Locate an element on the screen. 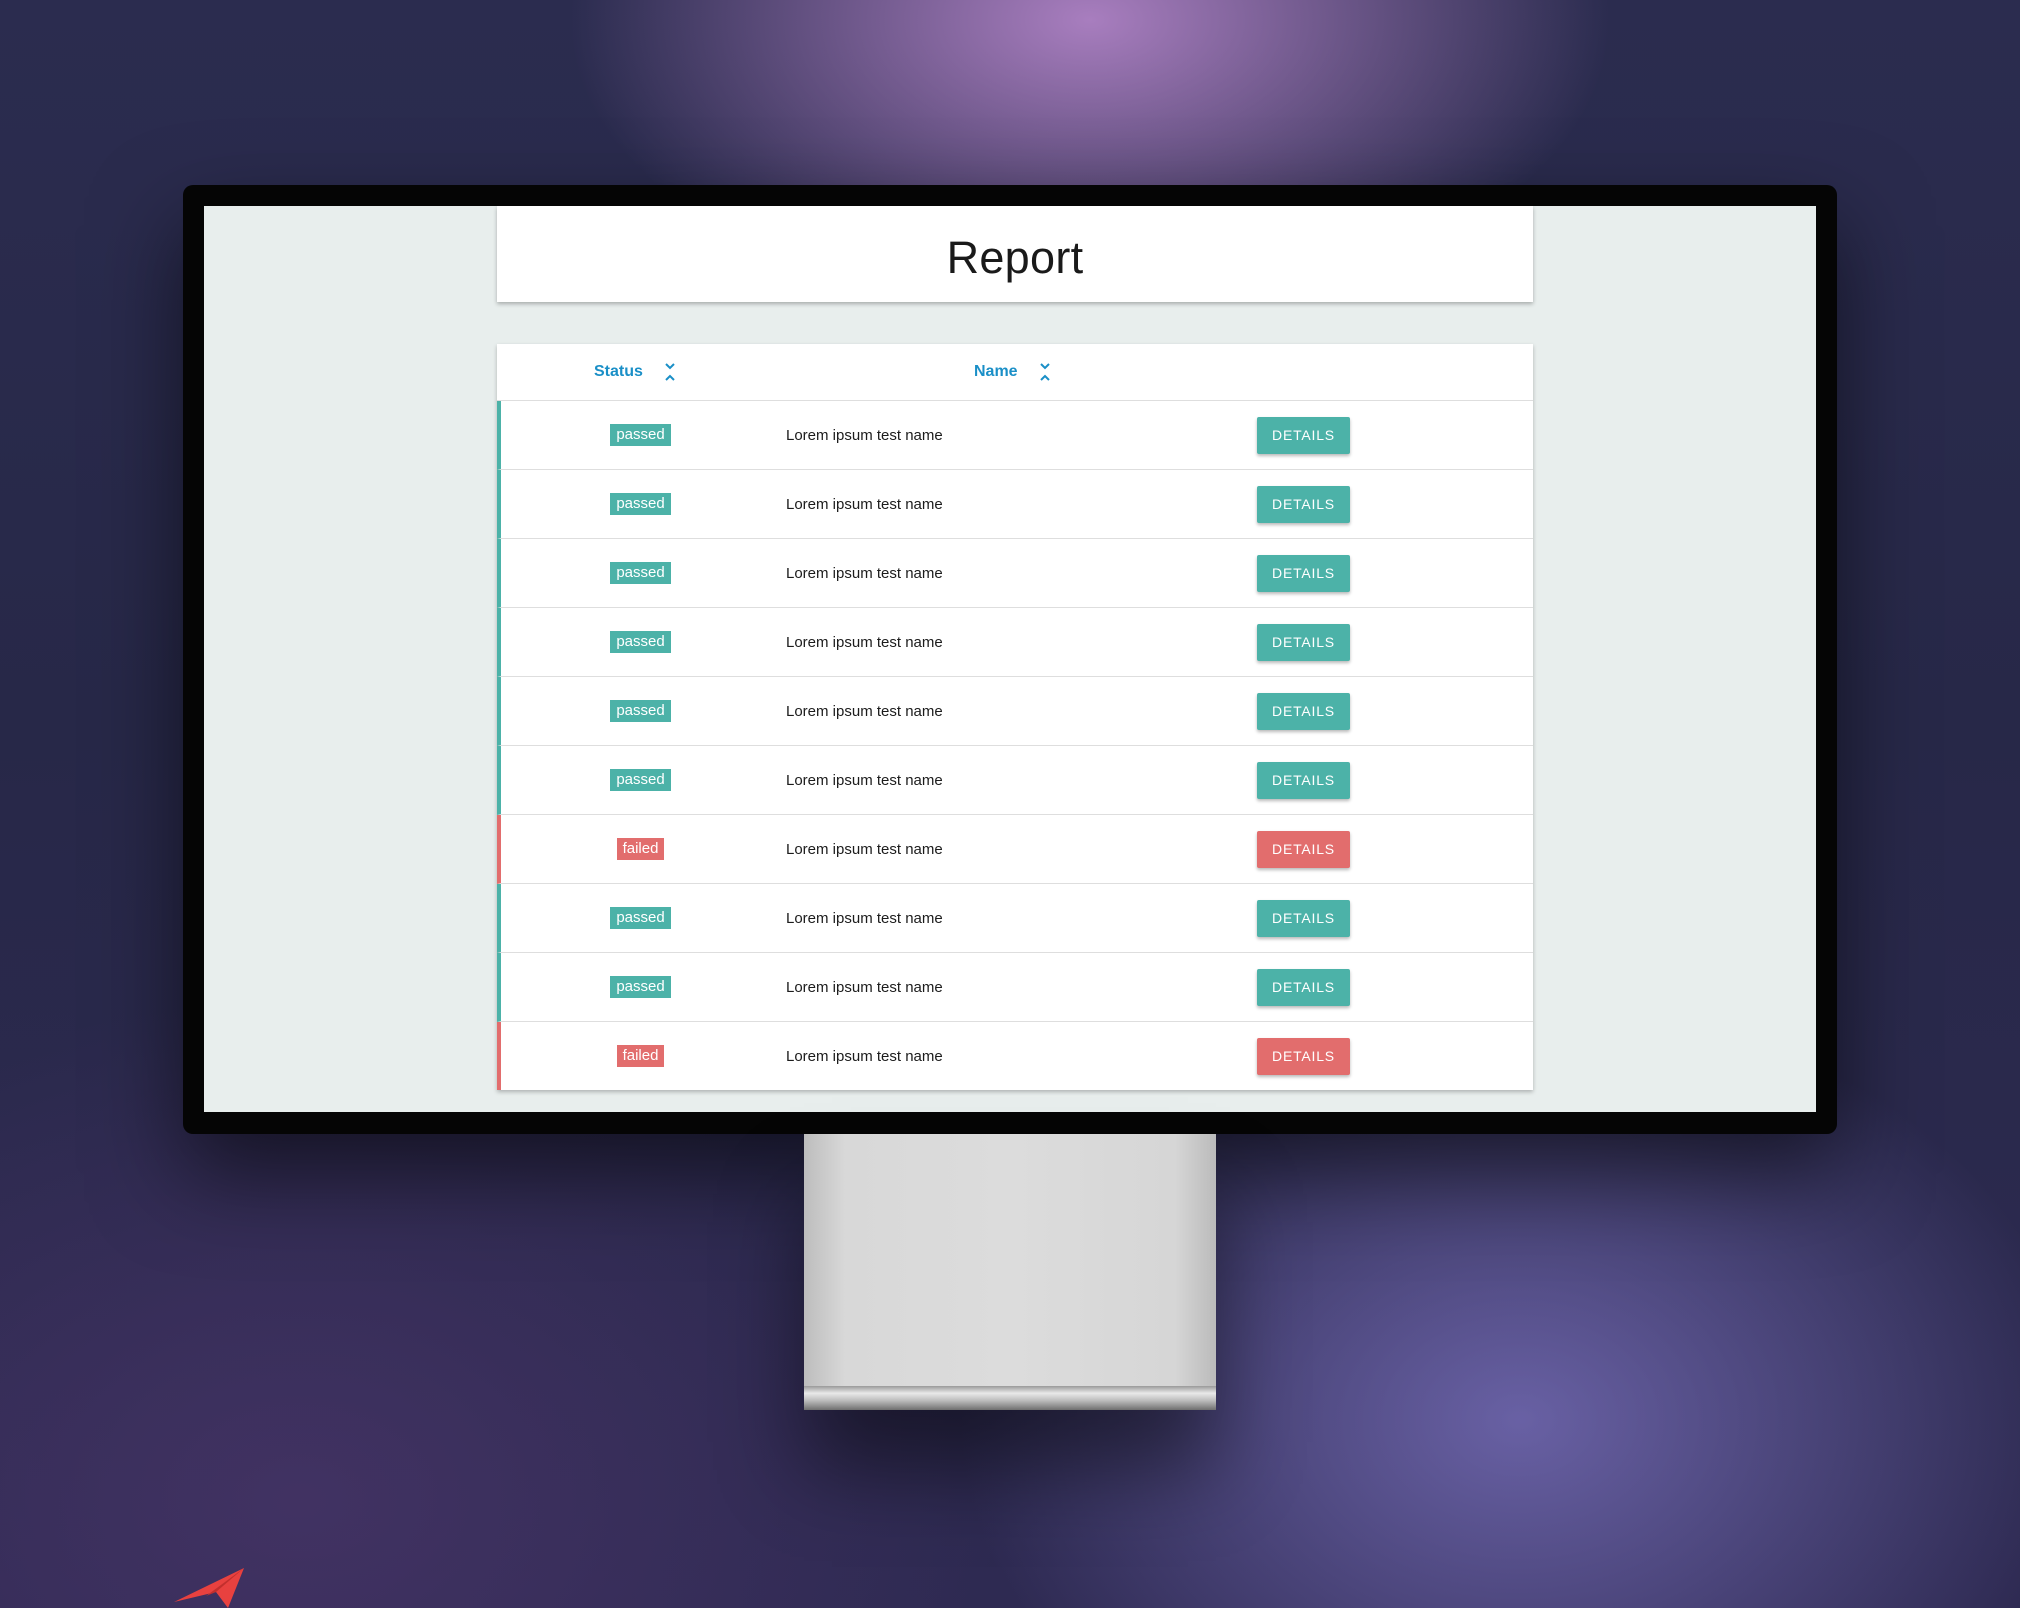 Image resolution: width=2020 pixels, height=1608 pixels. column-header-name: Name is located at coordinates (1013, 372).